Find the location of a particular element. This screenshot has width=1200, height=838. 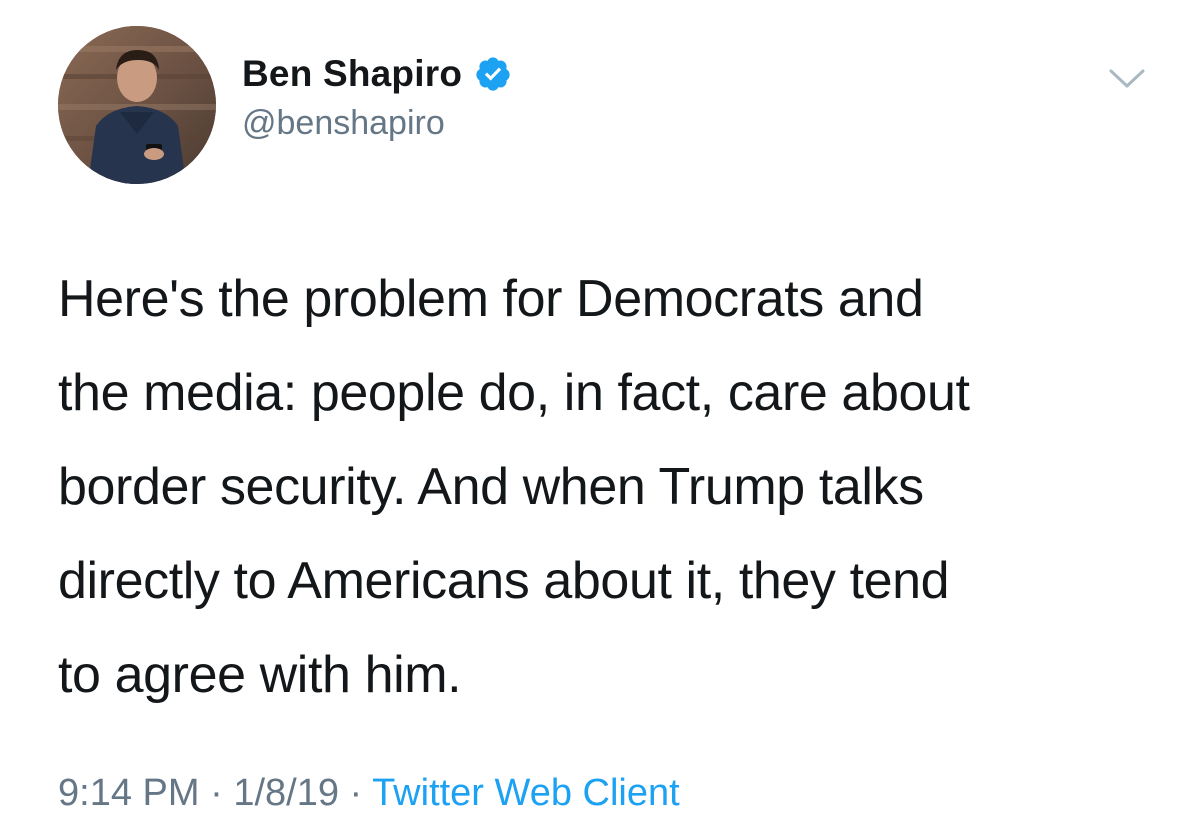

tweet-text-line: Here's the problem for Democrats and is located at coordinates (491, 299).